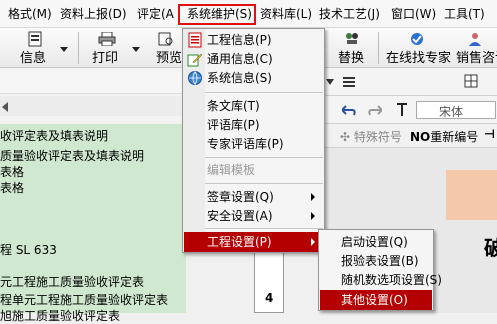  I want to click on tree-header-item: 收评定表及填表说明, so click(54, 136).